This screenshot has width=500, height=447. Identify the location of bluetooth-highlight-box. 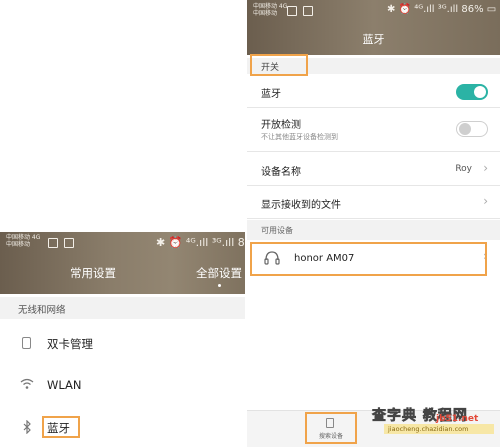
(61, 427).